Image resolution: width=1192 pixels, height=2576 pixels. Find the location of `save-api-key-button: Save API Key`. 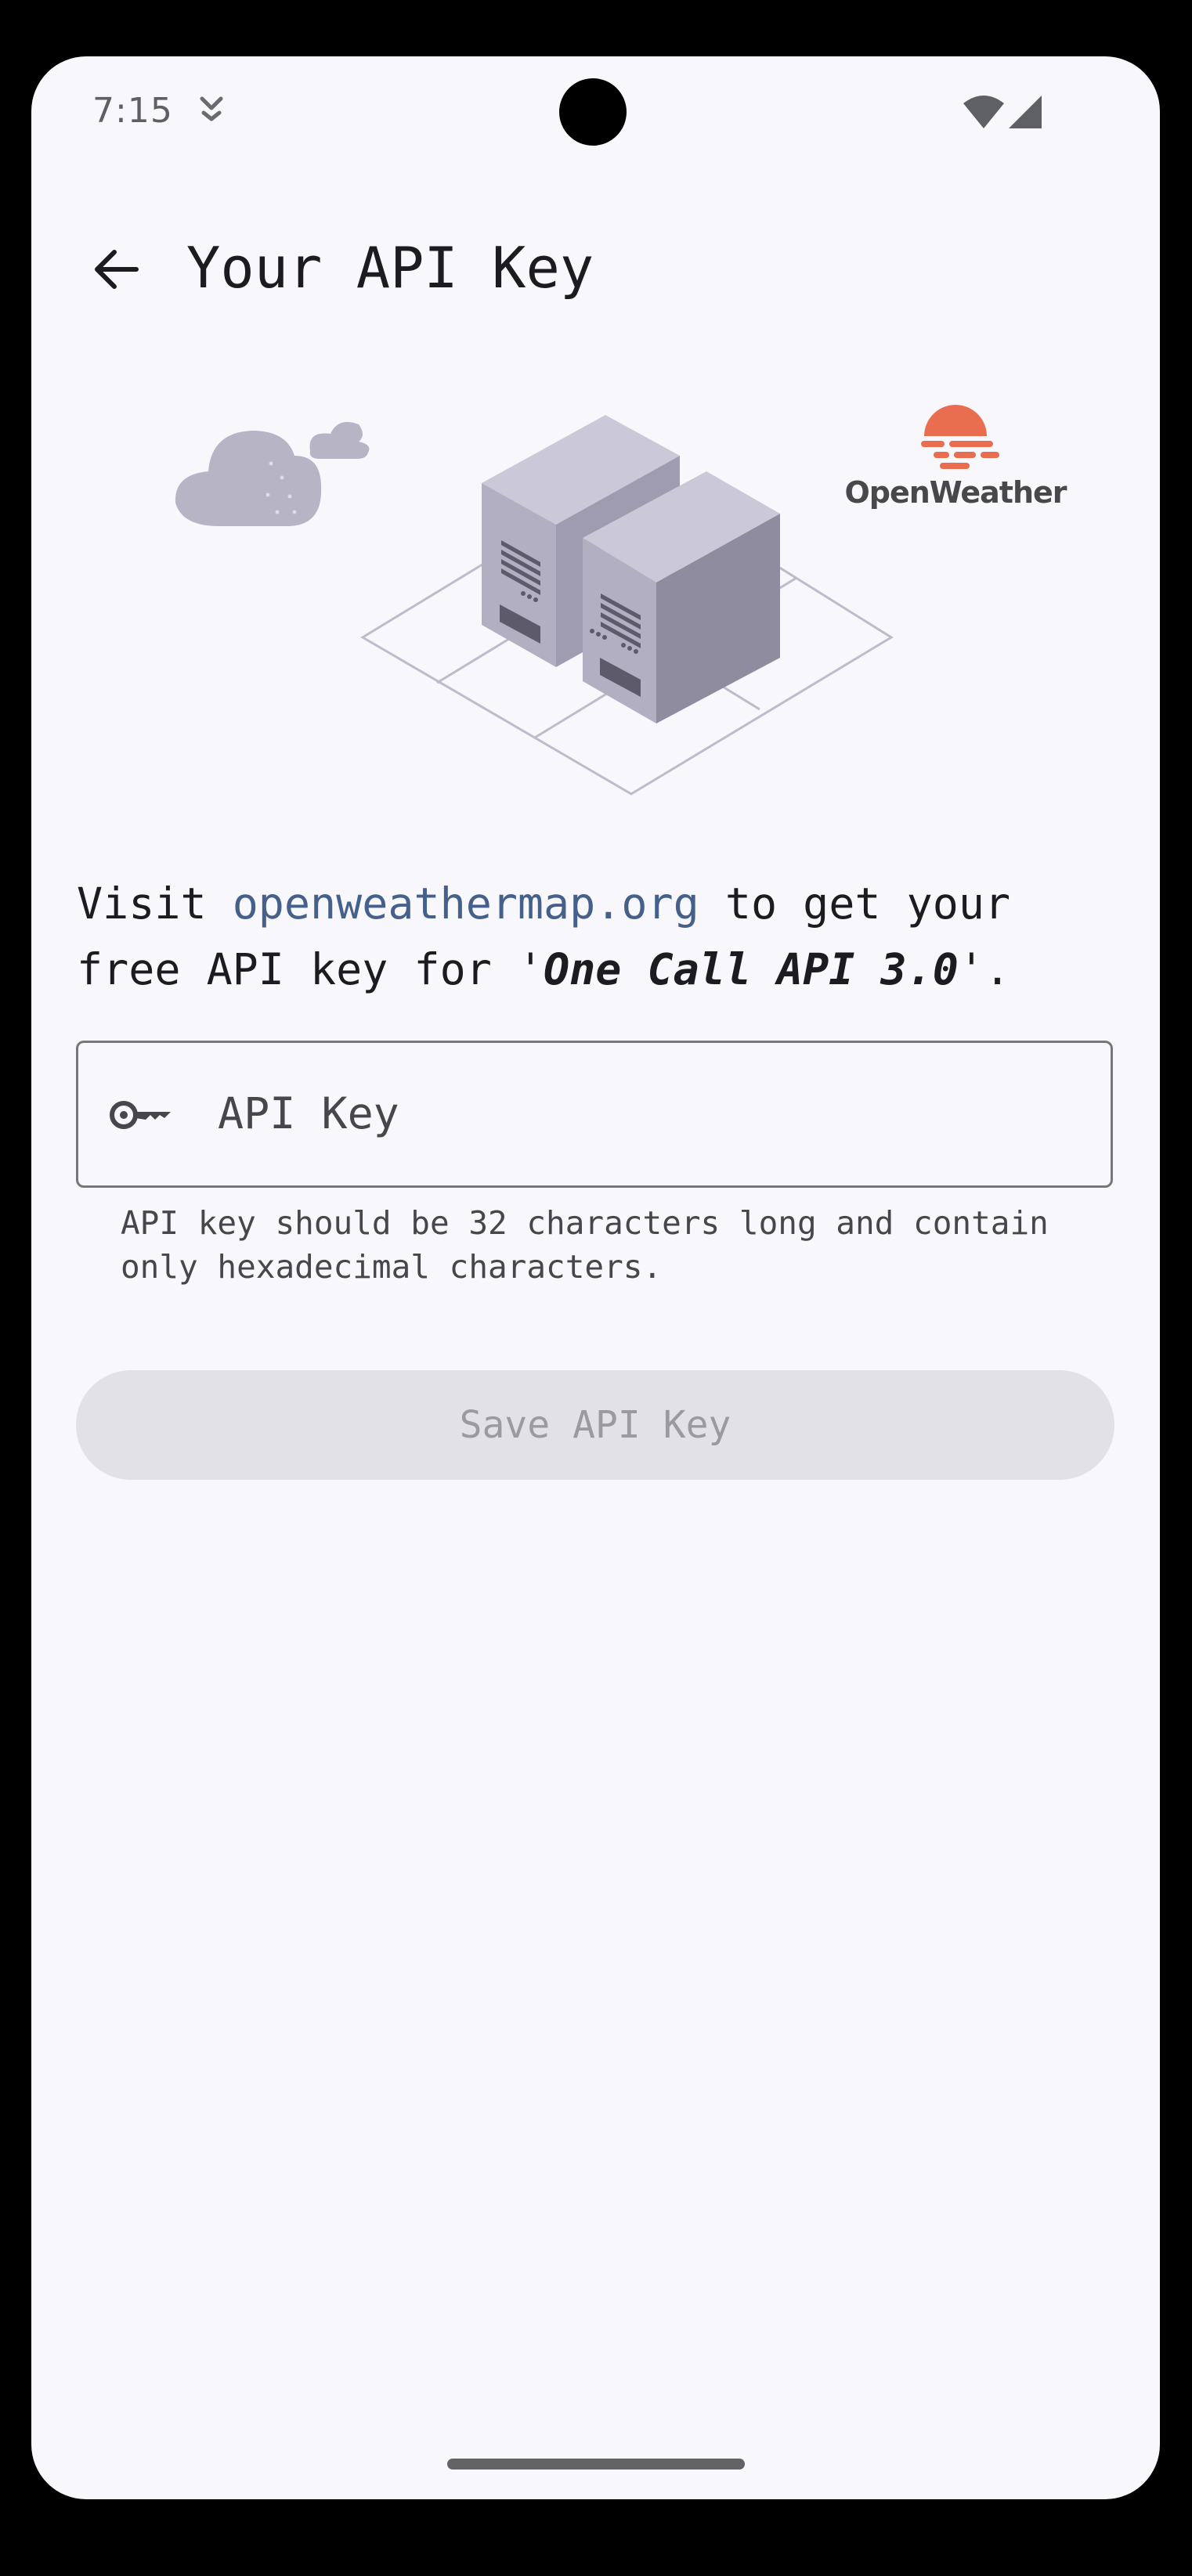

save-api-key-button: Save API Key is located at coordinates (595, 1425).